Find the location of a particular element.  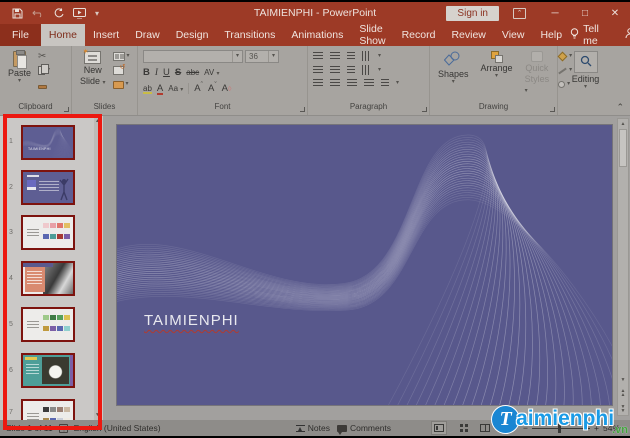

tab-animations: Animations is located at coordinates (317, 35).